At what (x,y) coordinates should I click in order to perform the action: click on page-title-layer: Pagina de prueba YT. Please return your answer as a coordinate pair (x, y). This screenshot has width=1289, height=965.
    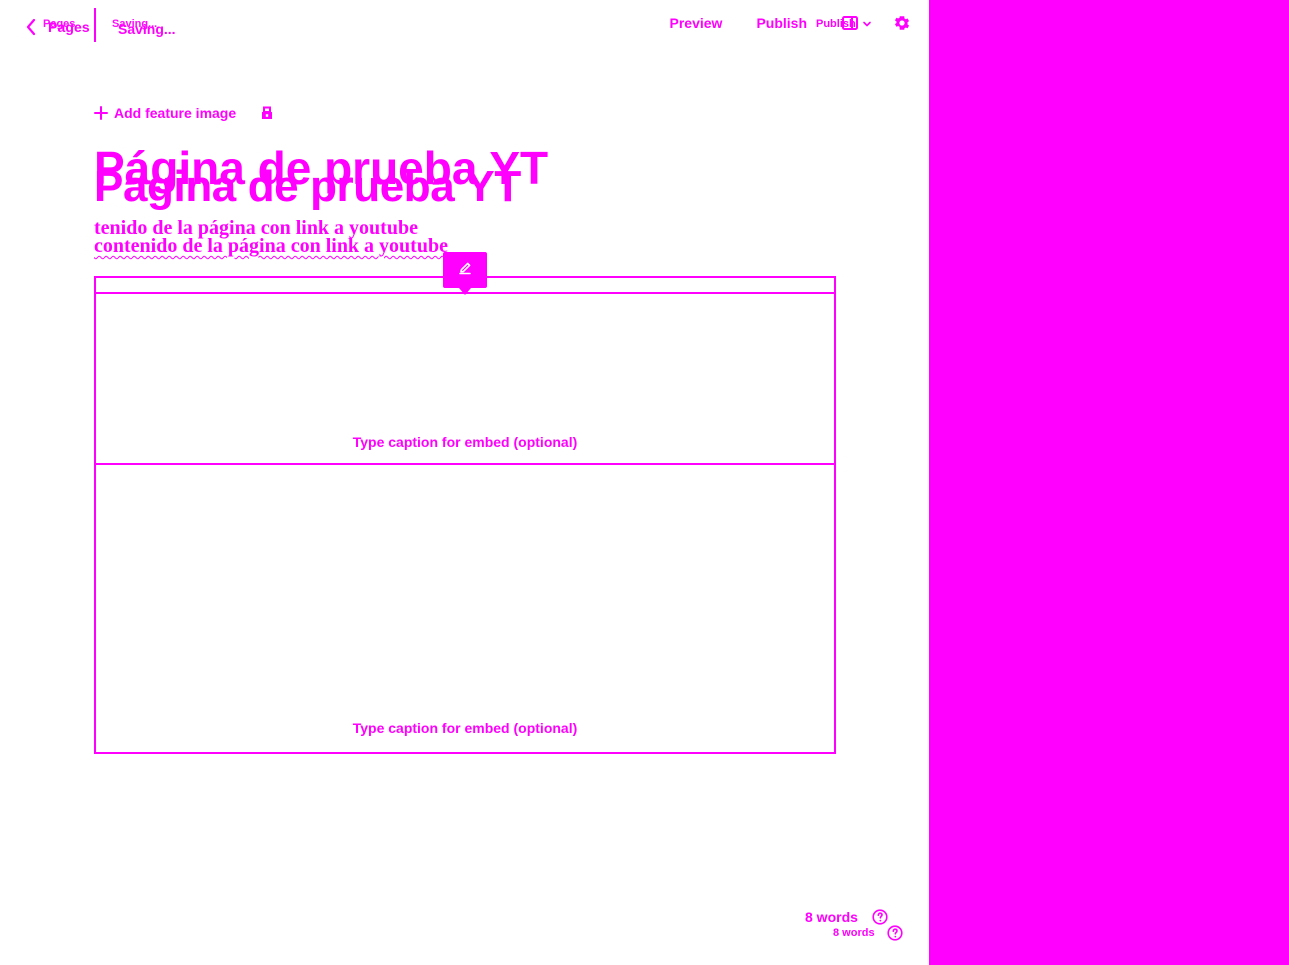
    Looking at the image, I should click on (307, 186).